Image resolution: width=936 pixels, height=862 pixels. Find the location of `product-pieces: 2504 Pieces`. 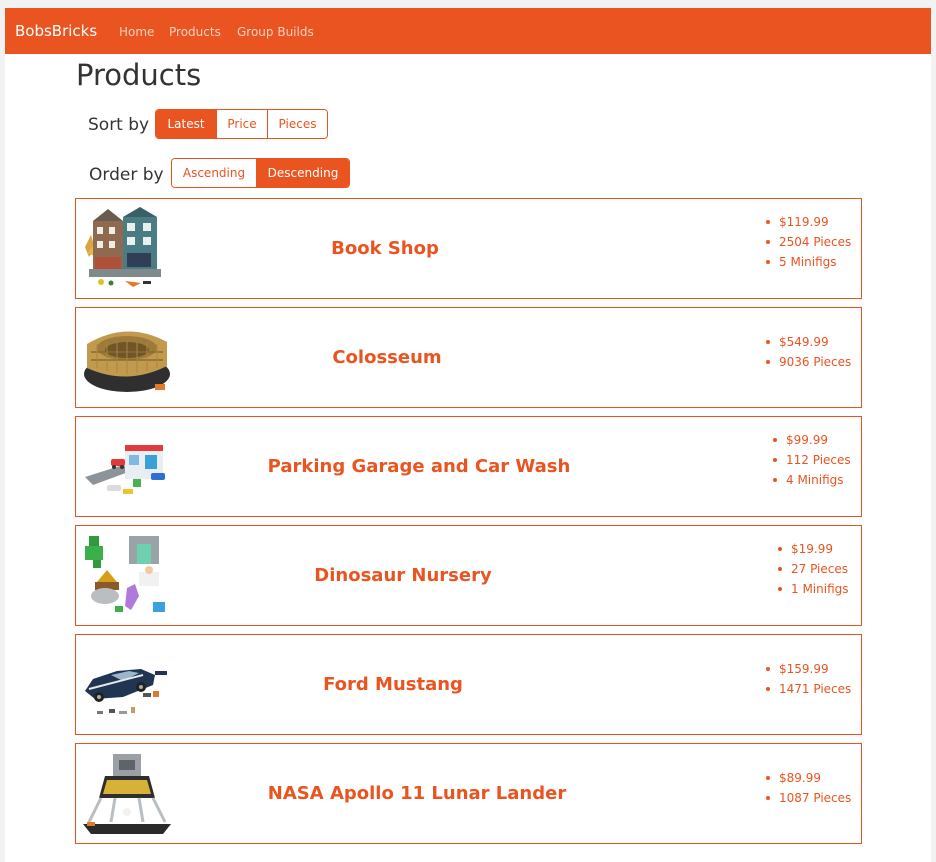

product-pieces: 2504 Pieces is located at coordinates (807, 242).